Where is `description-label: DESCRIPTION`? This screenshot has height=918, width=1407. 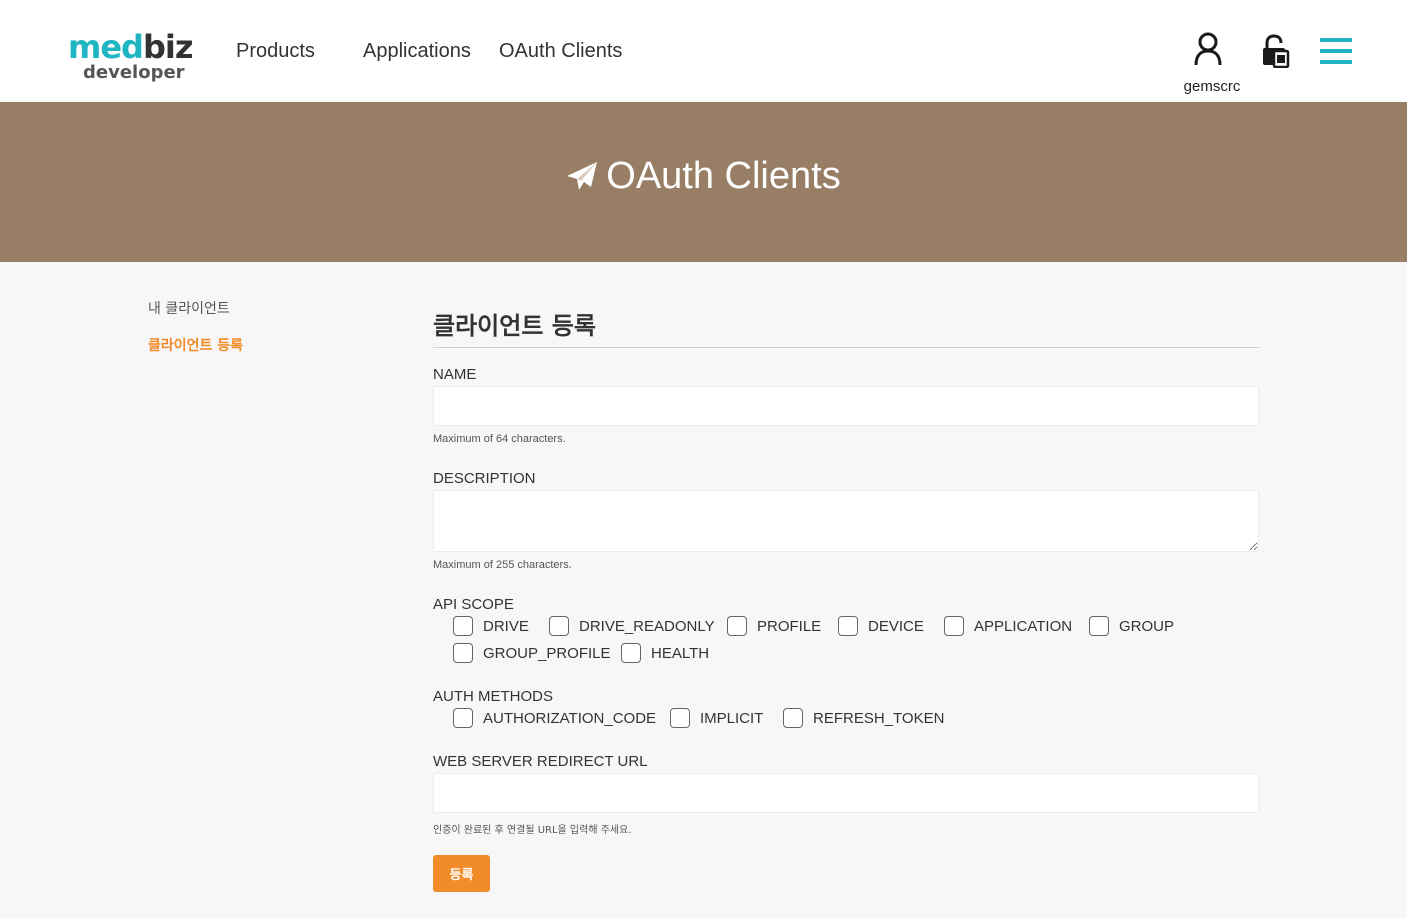
description-label: DESCRIPTION is located at coordinates (484, 478).